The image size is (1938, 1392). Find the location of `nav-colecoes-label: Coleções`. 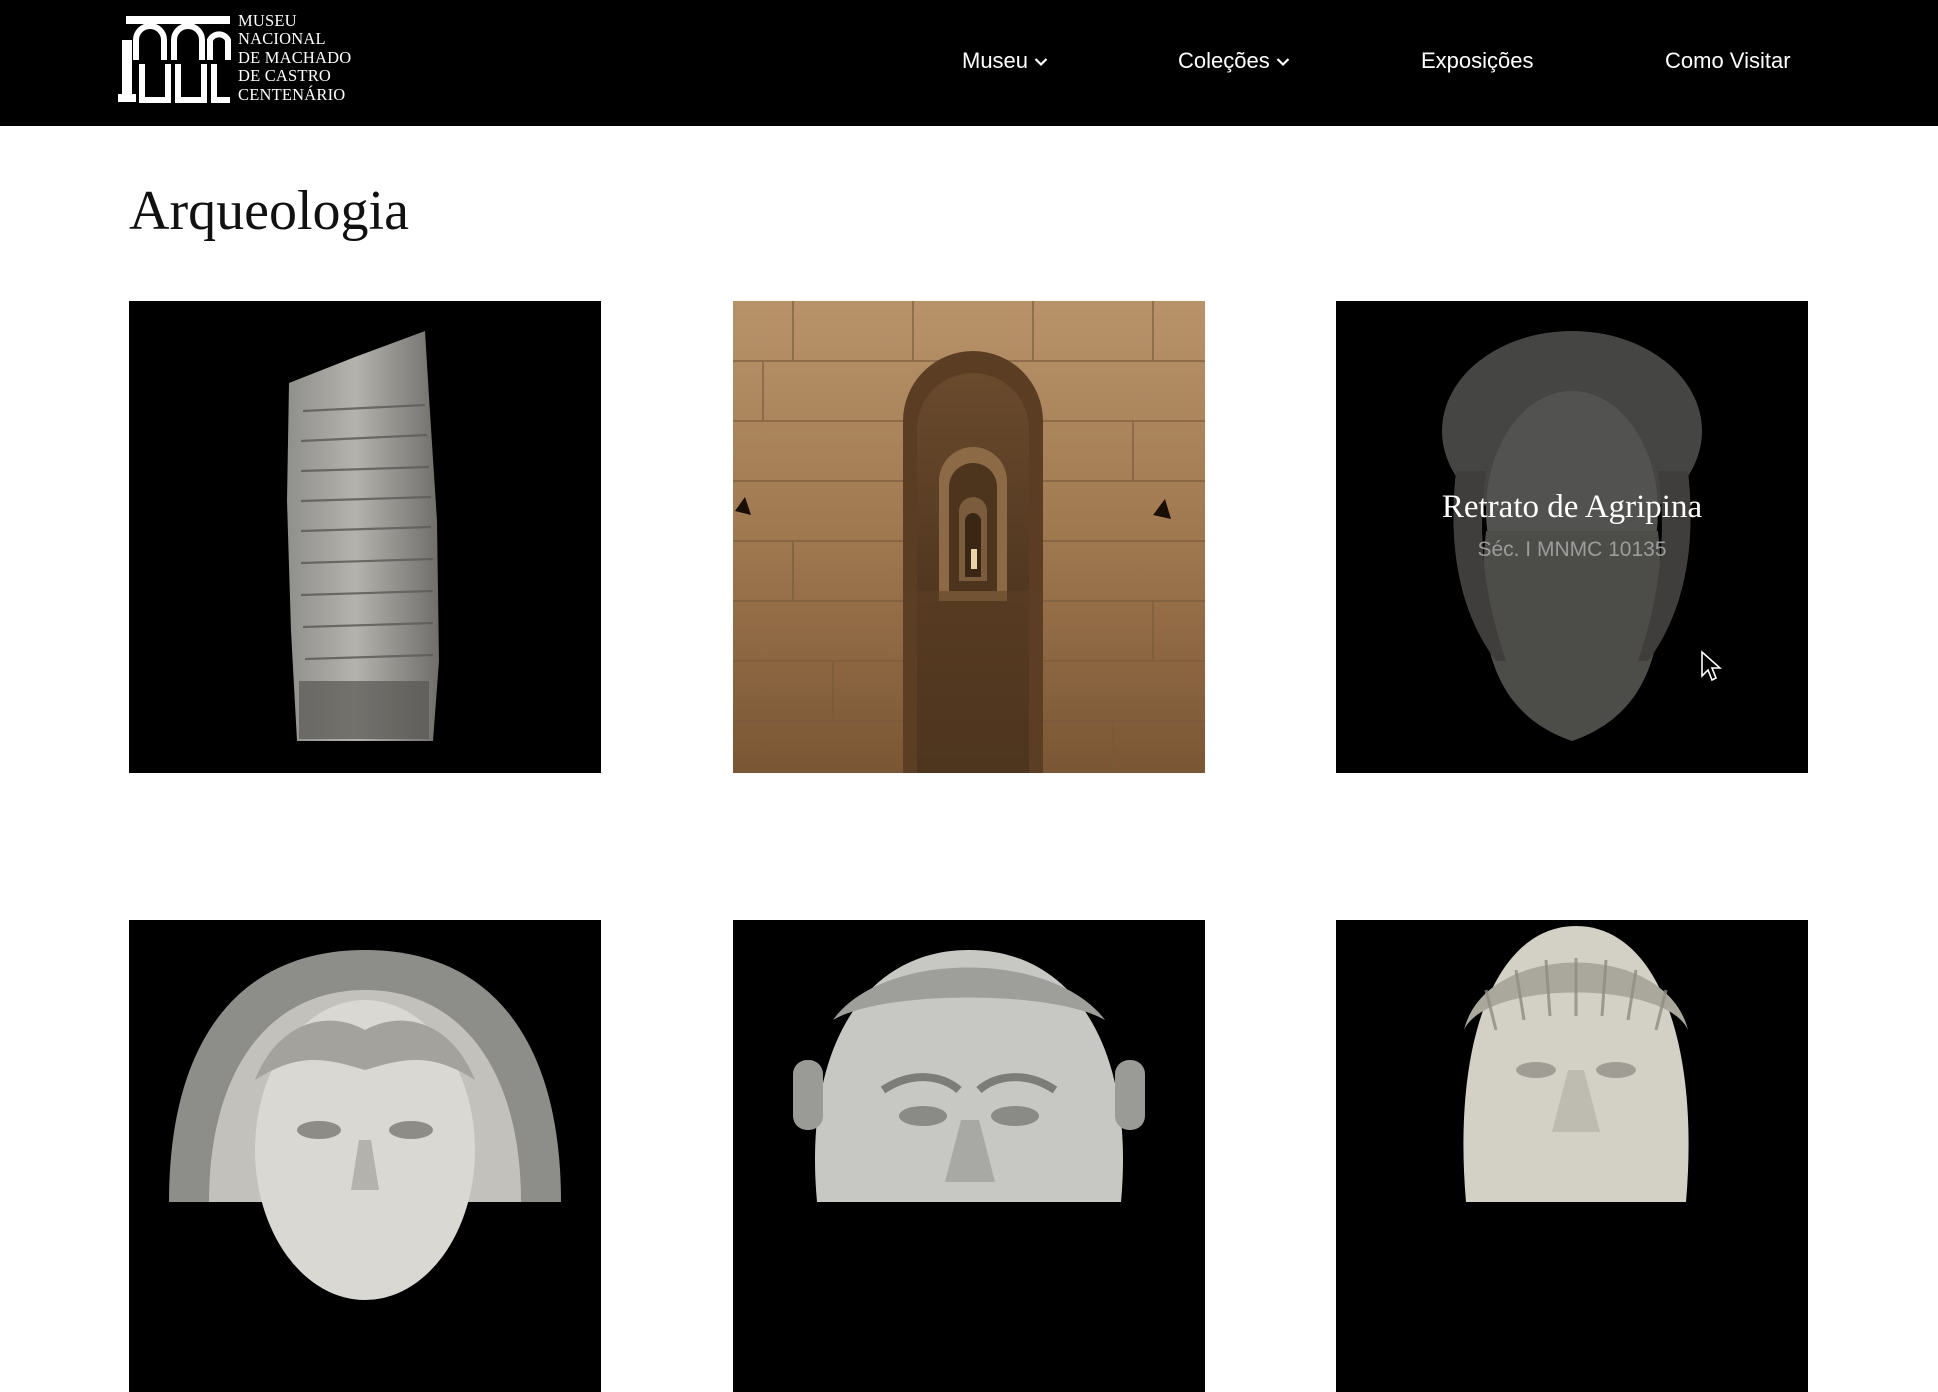

nav-colecoes-label: Coleções is located at coordinates (1224, 60).